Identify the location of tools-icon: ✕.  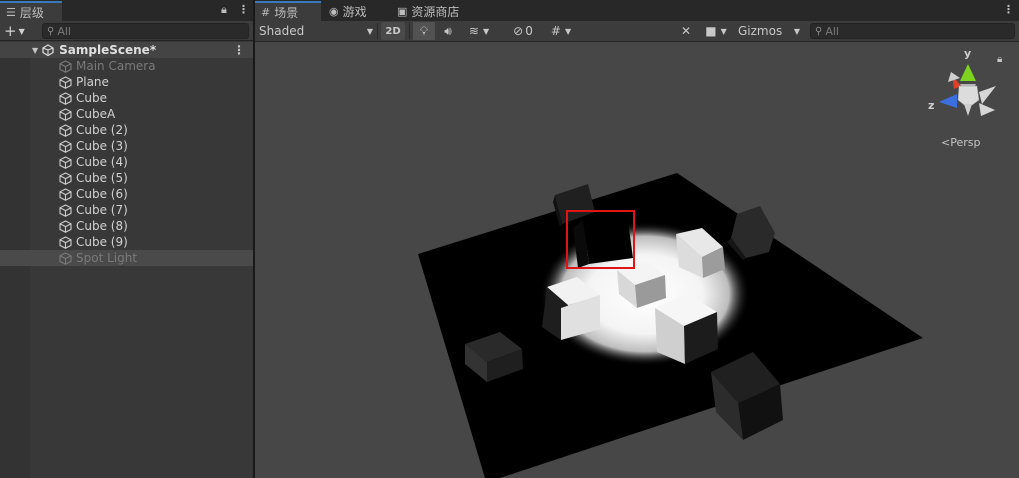
(686, 31).